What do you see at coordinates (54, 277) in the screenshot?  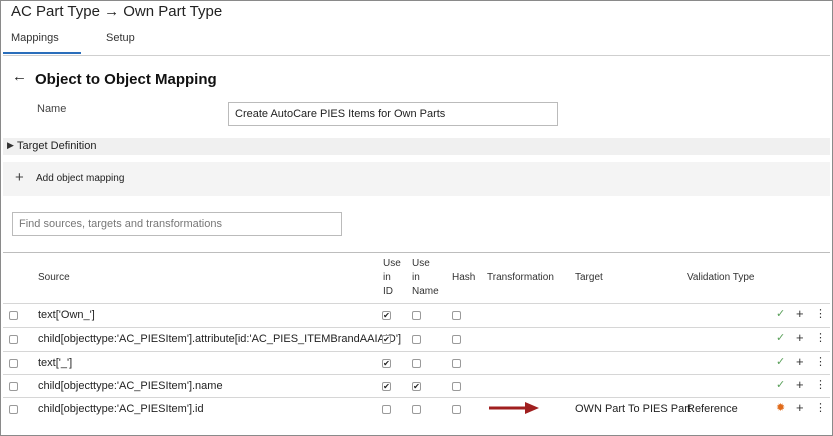 I see `header-source: Source` at bounding box center [54, 277].